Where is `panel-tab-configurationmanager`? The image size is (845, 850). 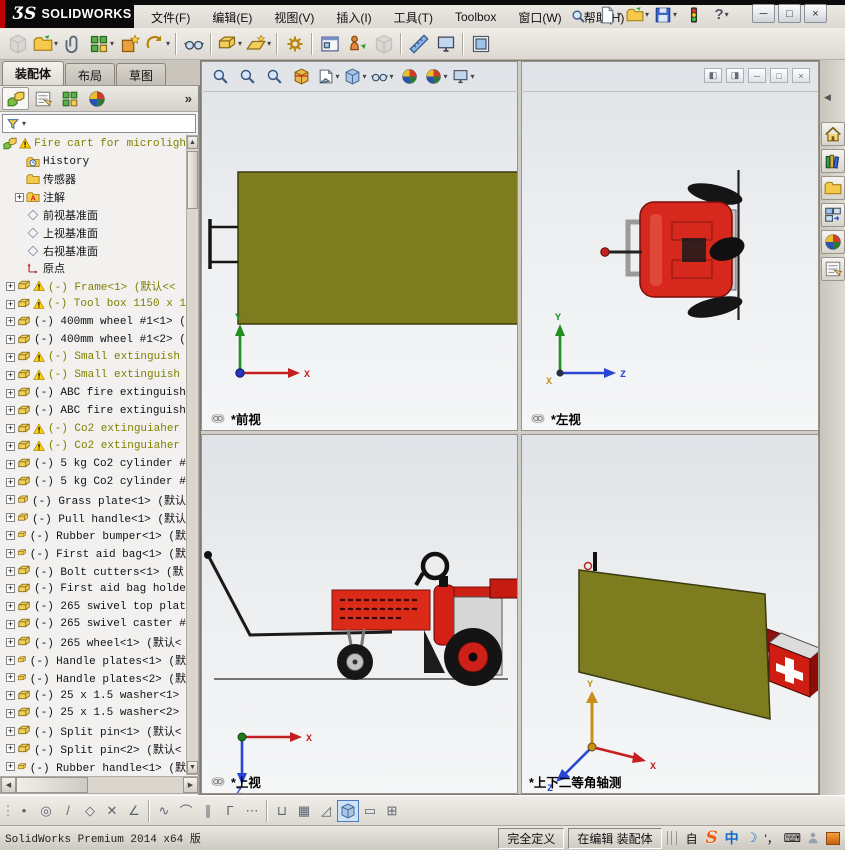
panel-tab-configurationmanager is located at coordinates (69, 98).